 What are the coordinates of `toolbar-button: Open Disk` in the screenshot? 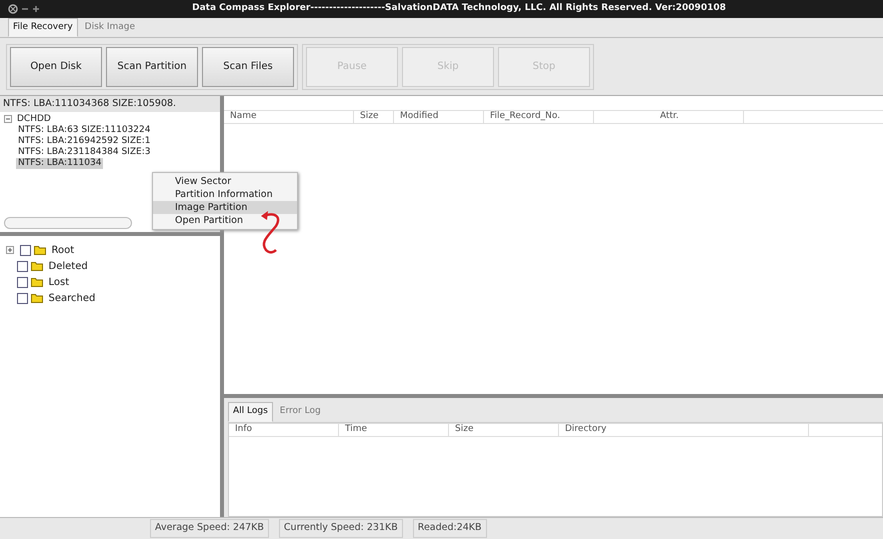 It's located at (56, 66).